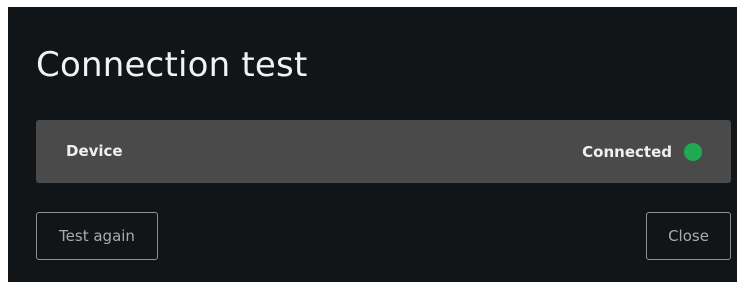 This screenshot has width=737, height=289. I want to click on device-label: Device, so click(94, 151).